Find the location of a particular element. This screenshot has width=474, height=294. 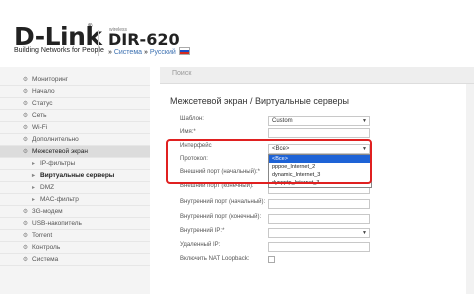

sidebar-item-usb-storage: ⚙ USB-накопитель is located at coordinates (75, 224).